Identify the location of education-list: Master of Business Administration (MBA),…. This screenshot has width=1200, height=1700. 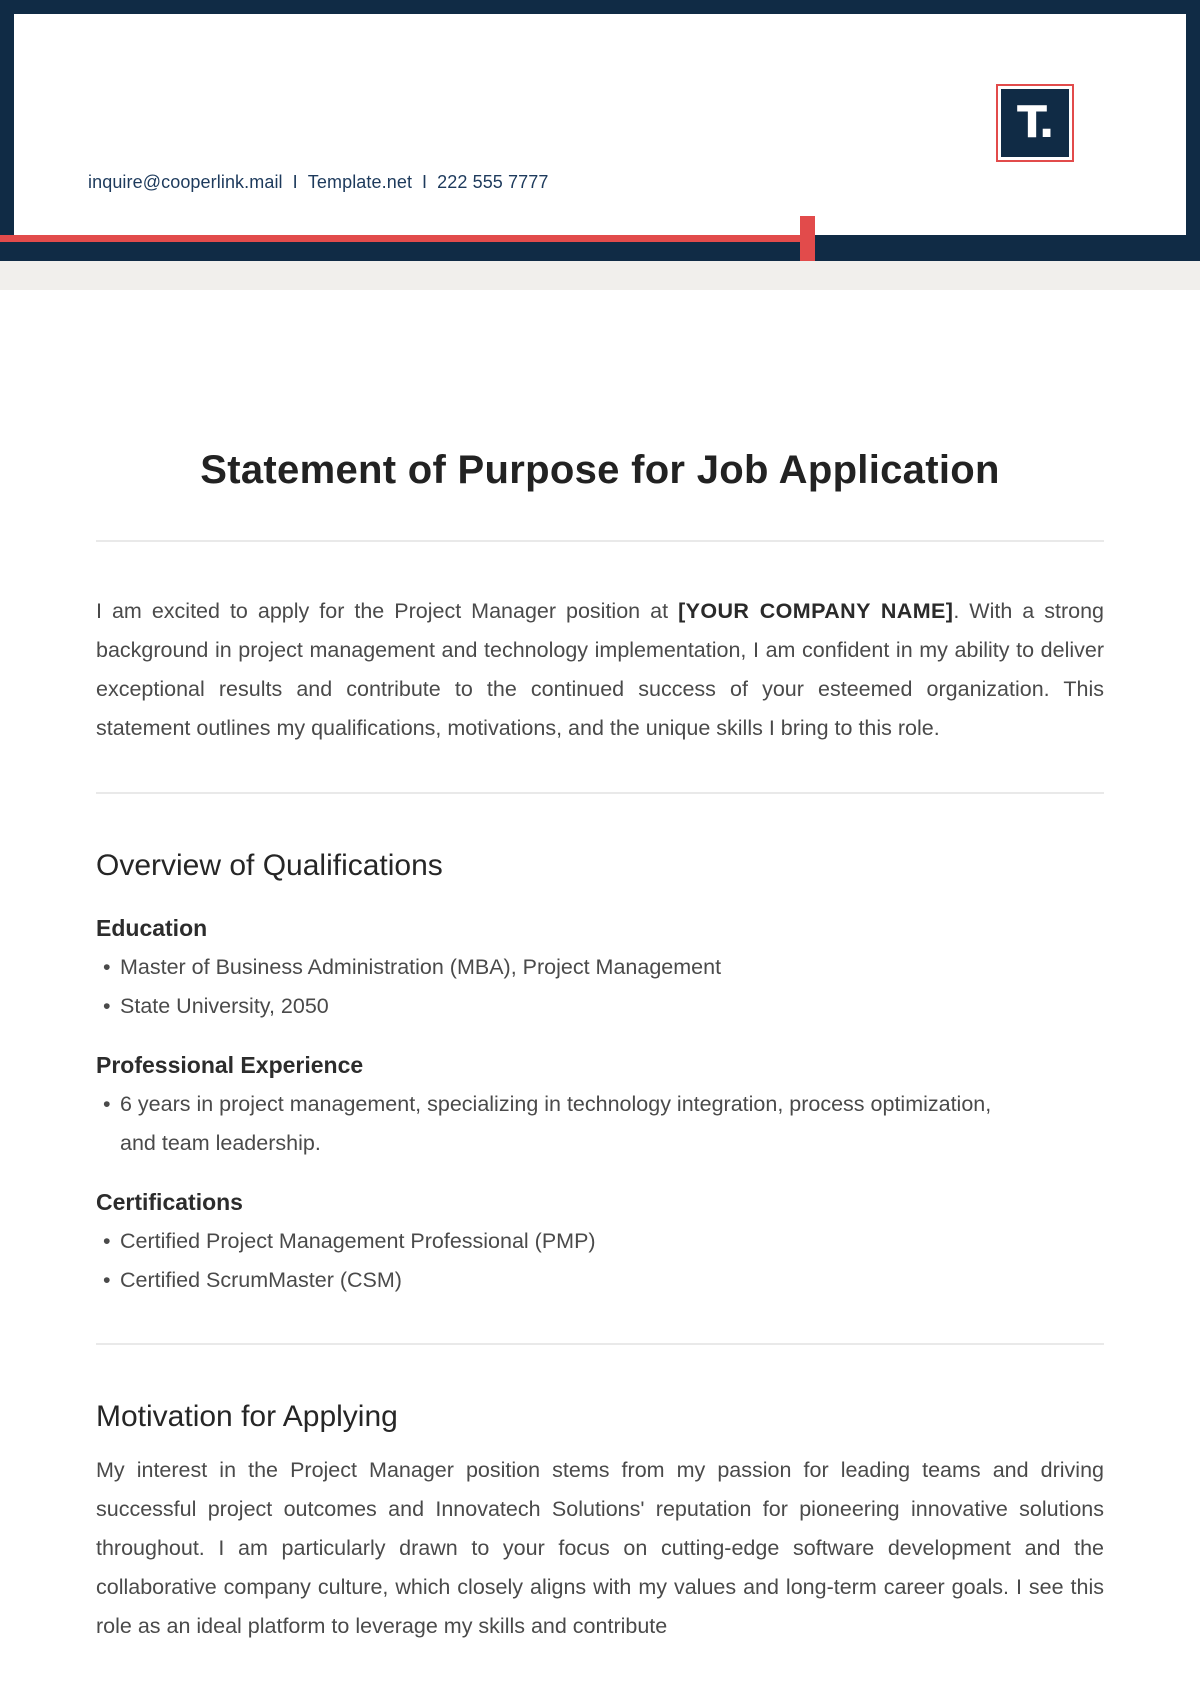
(600, 986).